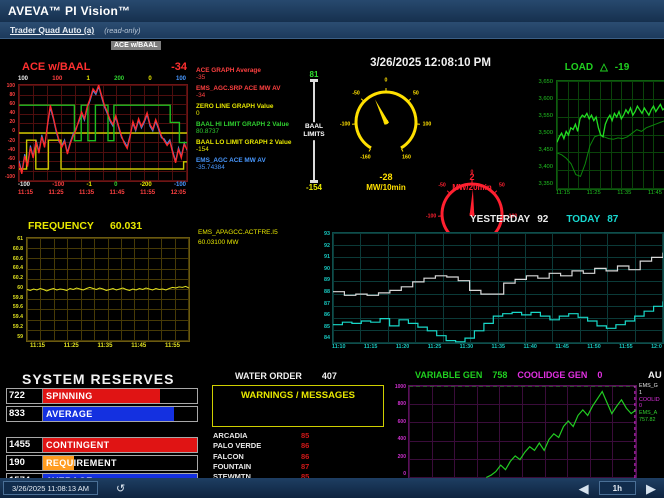 Image resolution: width=664 pixels, height=498 pixels. Describe the element at coordinates (545, 82) in the screenshot. I see `tick-label: 3,650` at that location.